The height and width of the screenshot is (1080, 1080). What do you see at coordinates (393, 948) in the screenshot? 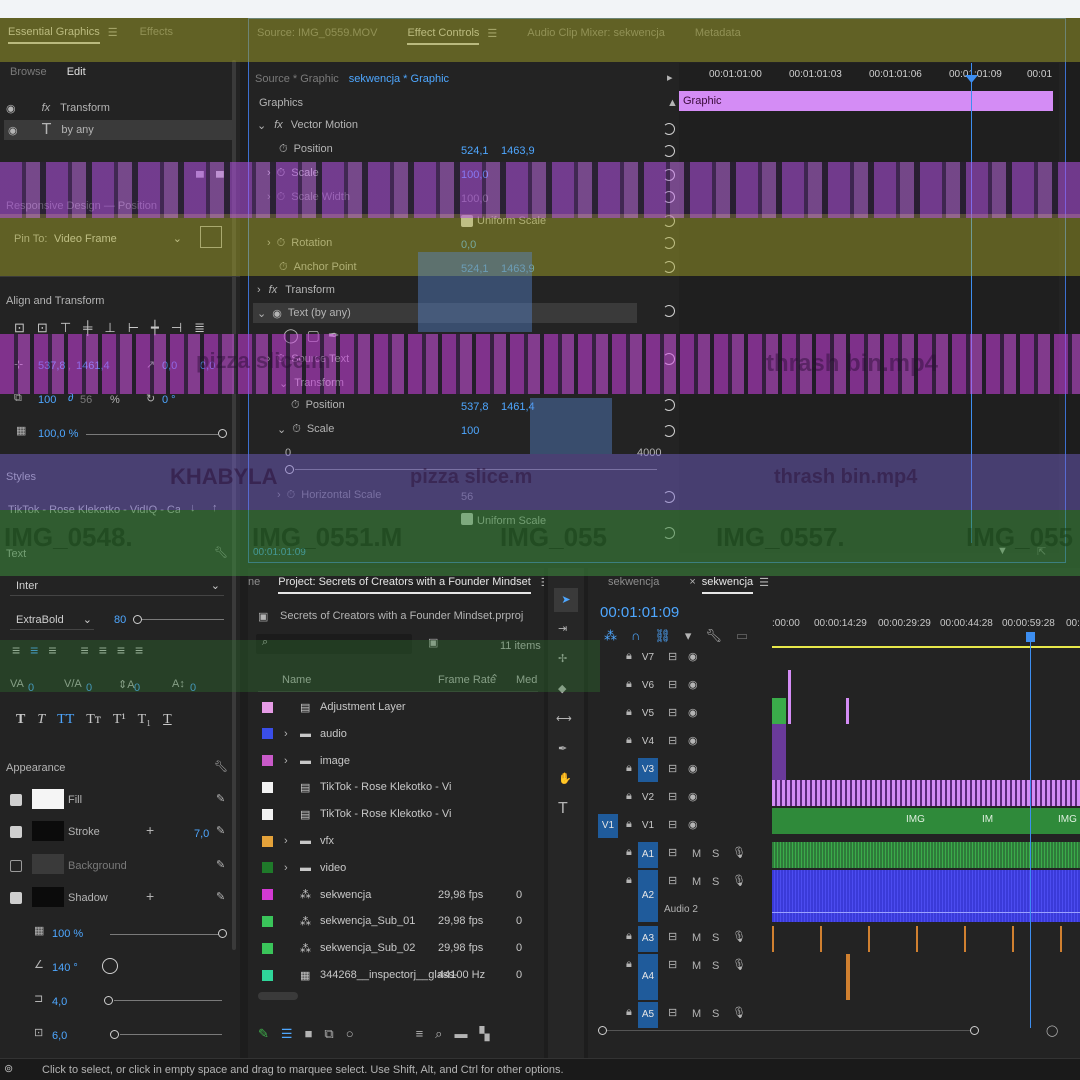
I see `project-item: ⁂ sekwencja_Sub_02 29,98 fps 0` at bounding box center [393, 948].